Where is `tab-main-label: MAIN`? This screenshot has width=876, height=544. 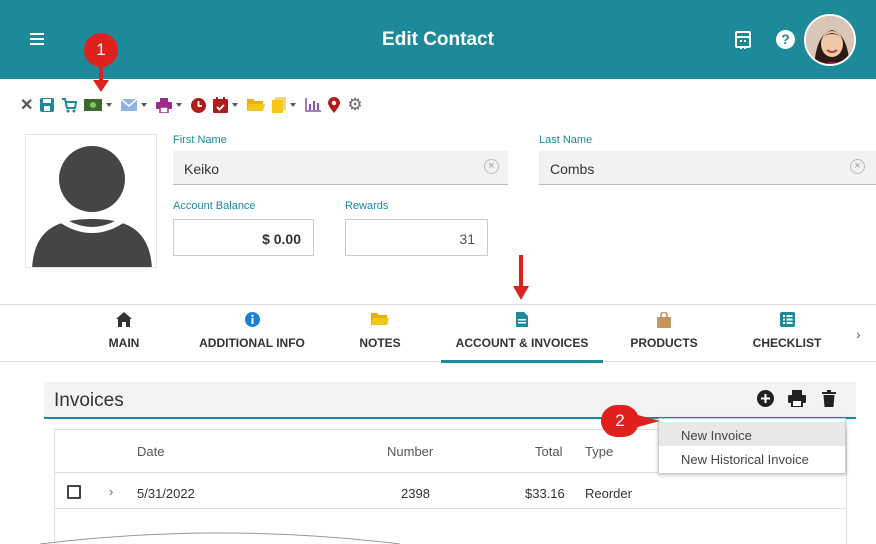
tab-main-label: MAIN is located at coordinates (124, 343).